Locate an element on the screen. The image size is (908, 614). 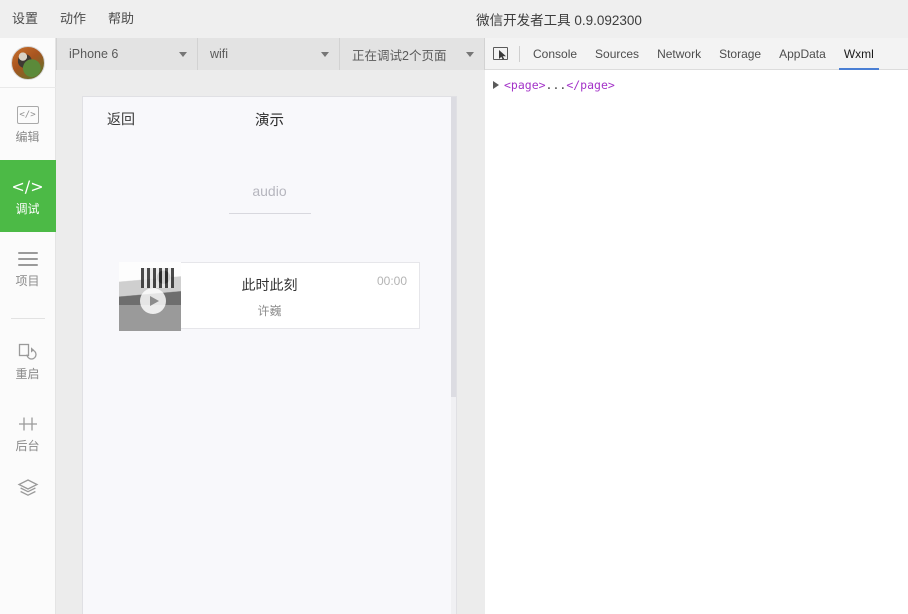
phone-scrollbar-thumb is located at coordinates (453, 247).